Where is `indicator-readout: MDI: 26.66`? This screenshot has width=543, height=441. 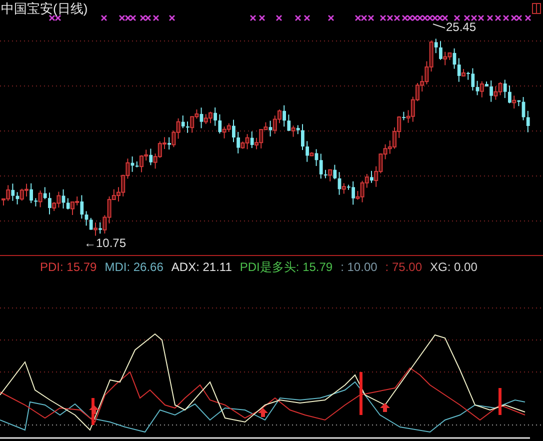
indicator-readout: MDI: 26.66 is located at coordinates (134, 267).